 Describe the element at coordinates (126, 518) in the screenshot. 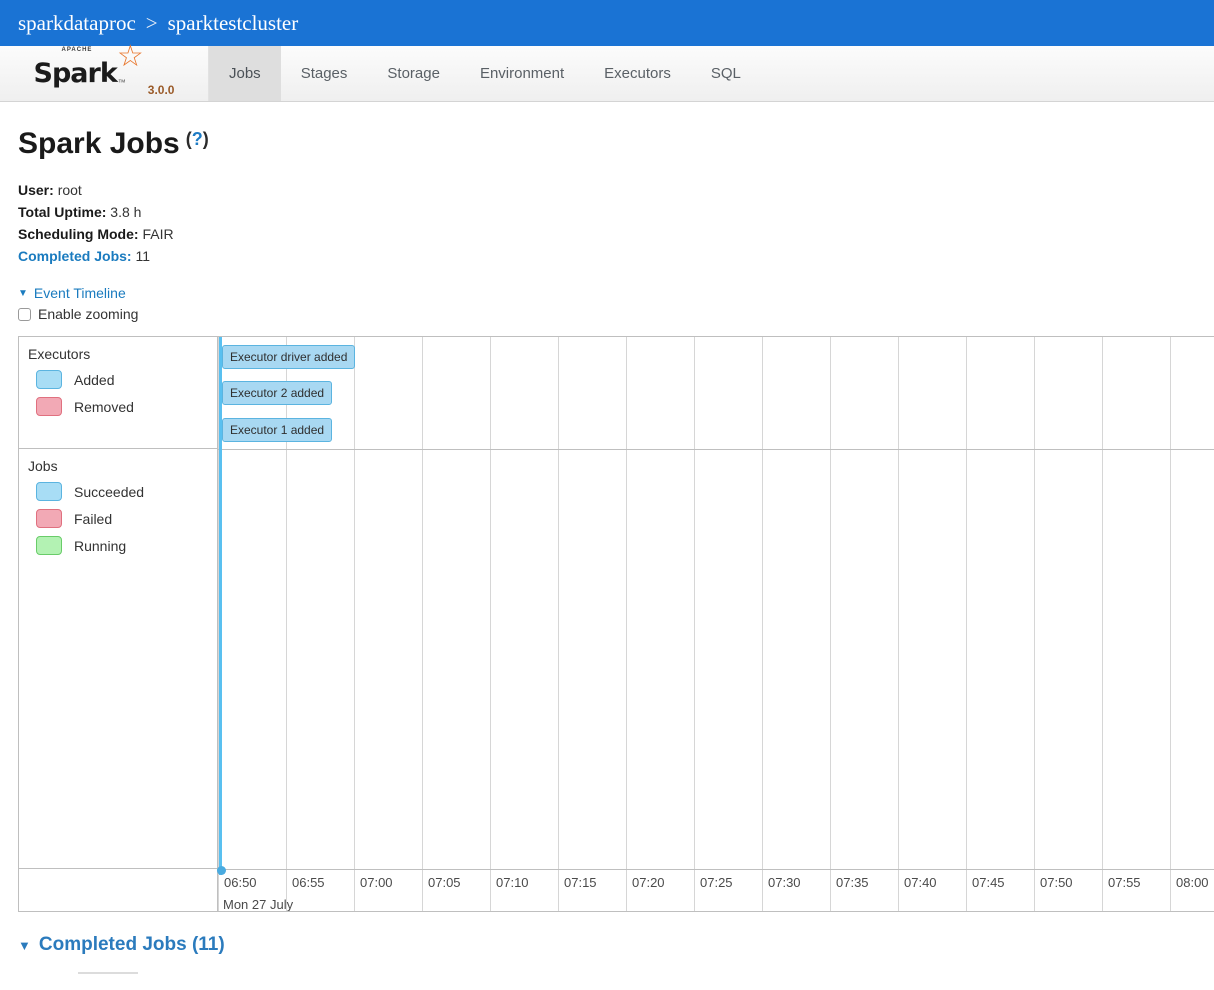

I see `legend-item-failed: Failed` at that location.